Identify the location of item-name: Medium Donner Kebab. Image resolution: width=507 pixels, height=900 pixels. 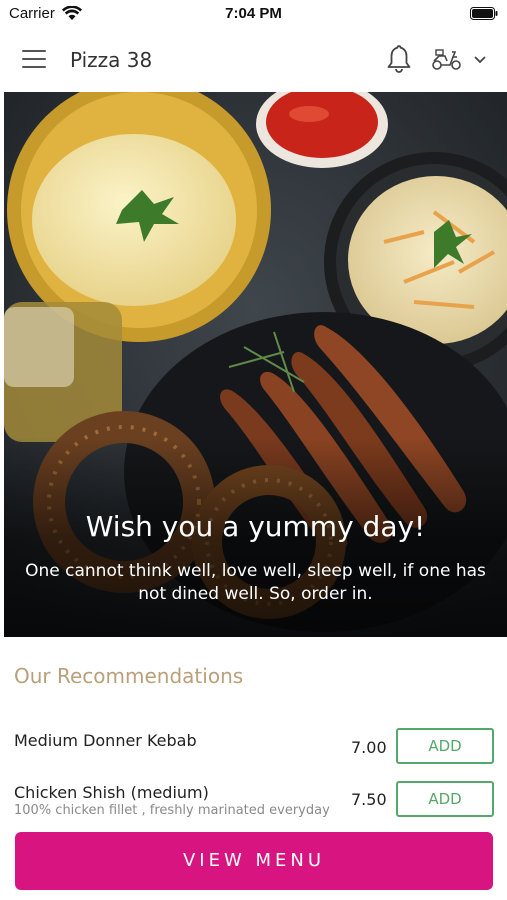
(105, 740).